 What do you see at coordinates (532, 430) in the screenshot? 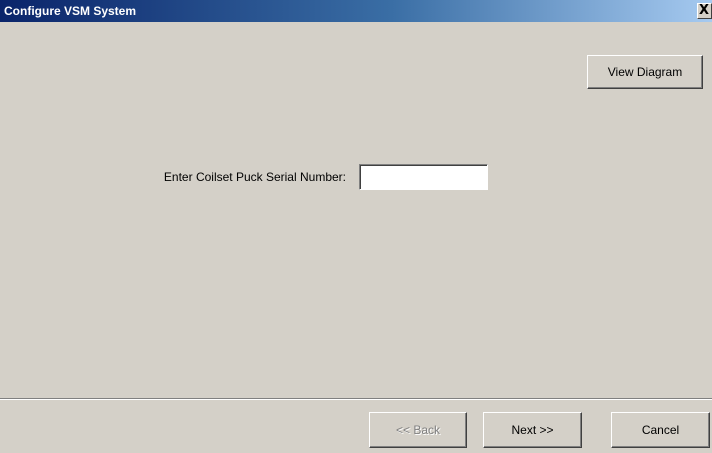
I see `next-button: Next >>` at bounding box center [532, 430].